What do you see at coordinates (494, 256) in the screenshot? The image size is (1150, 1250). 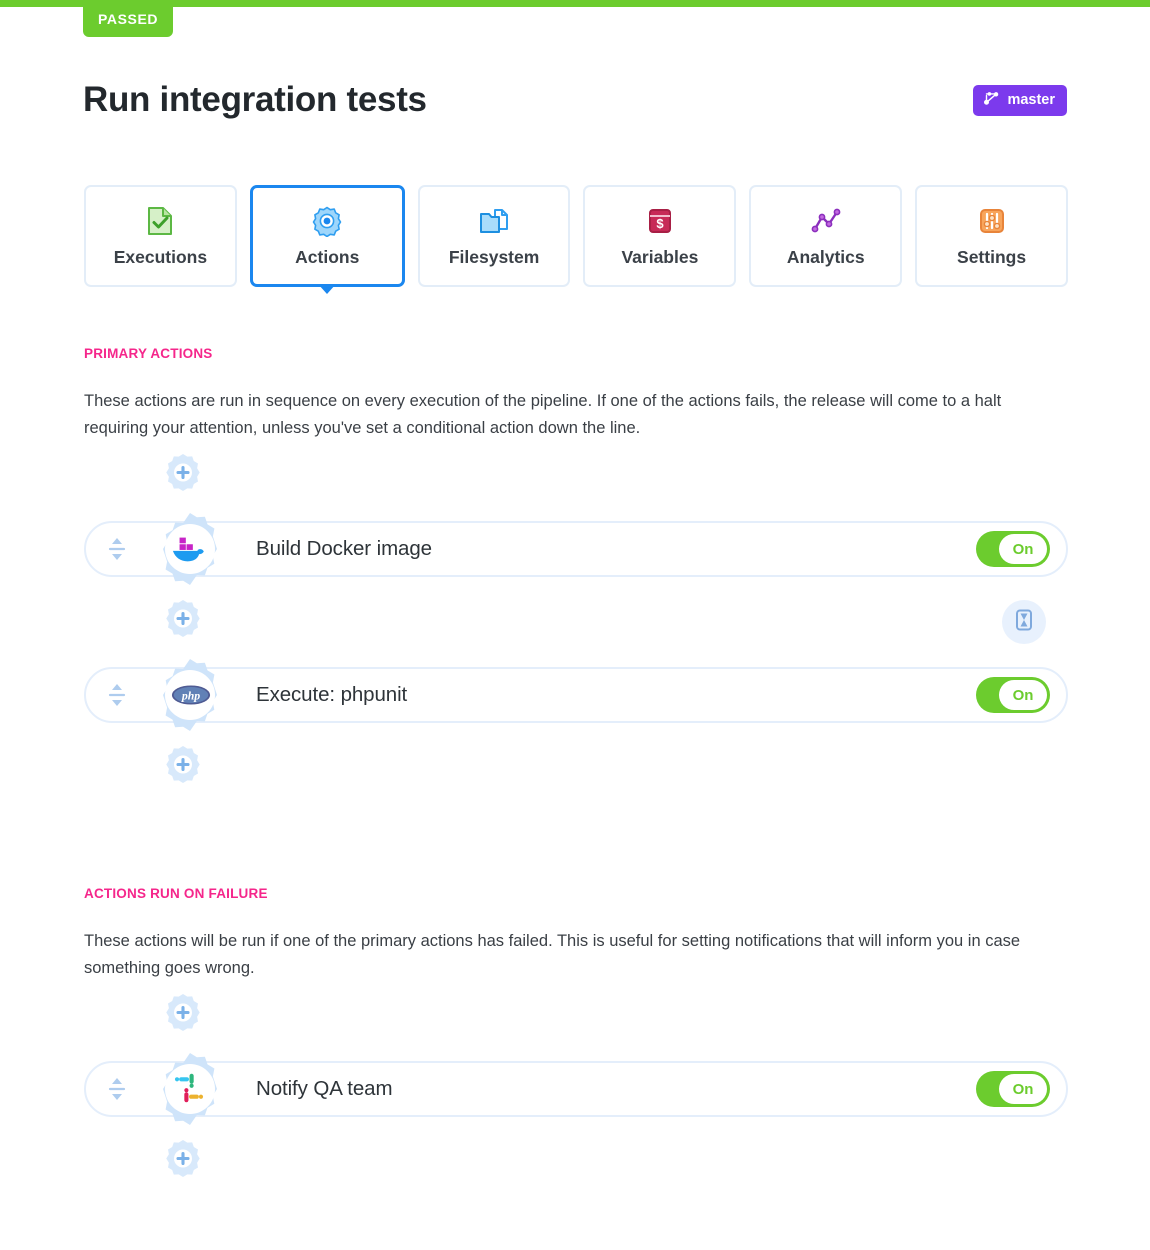 I see `tab-label: Filesystem` at bounding box center [494, 256].